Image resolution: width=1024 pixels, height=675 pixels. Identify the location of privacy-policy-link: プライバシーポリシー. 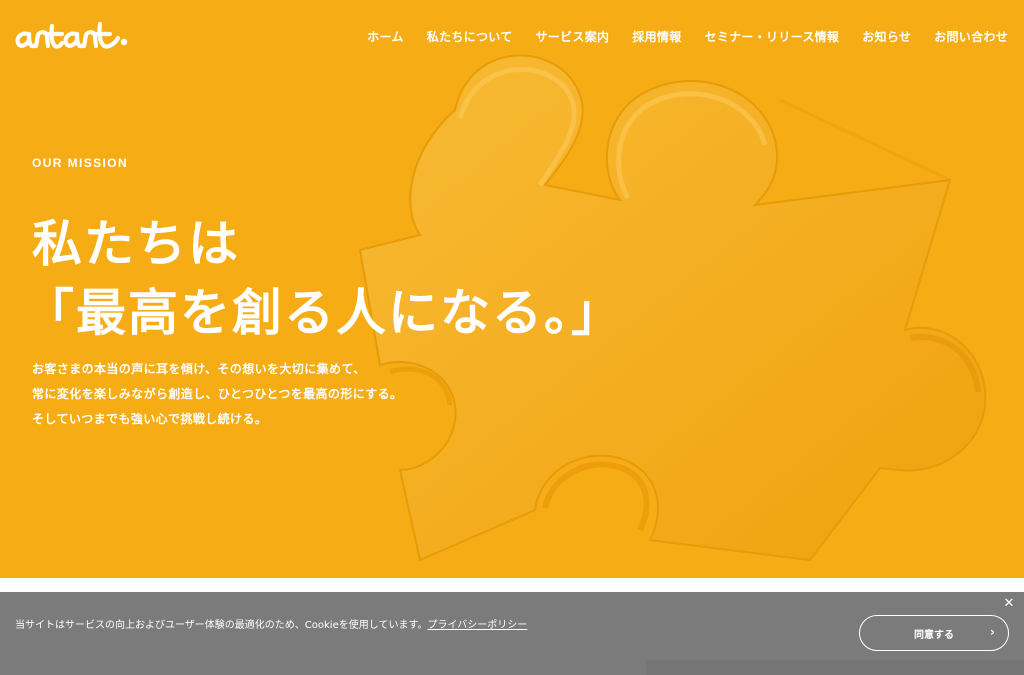
(477, 625).